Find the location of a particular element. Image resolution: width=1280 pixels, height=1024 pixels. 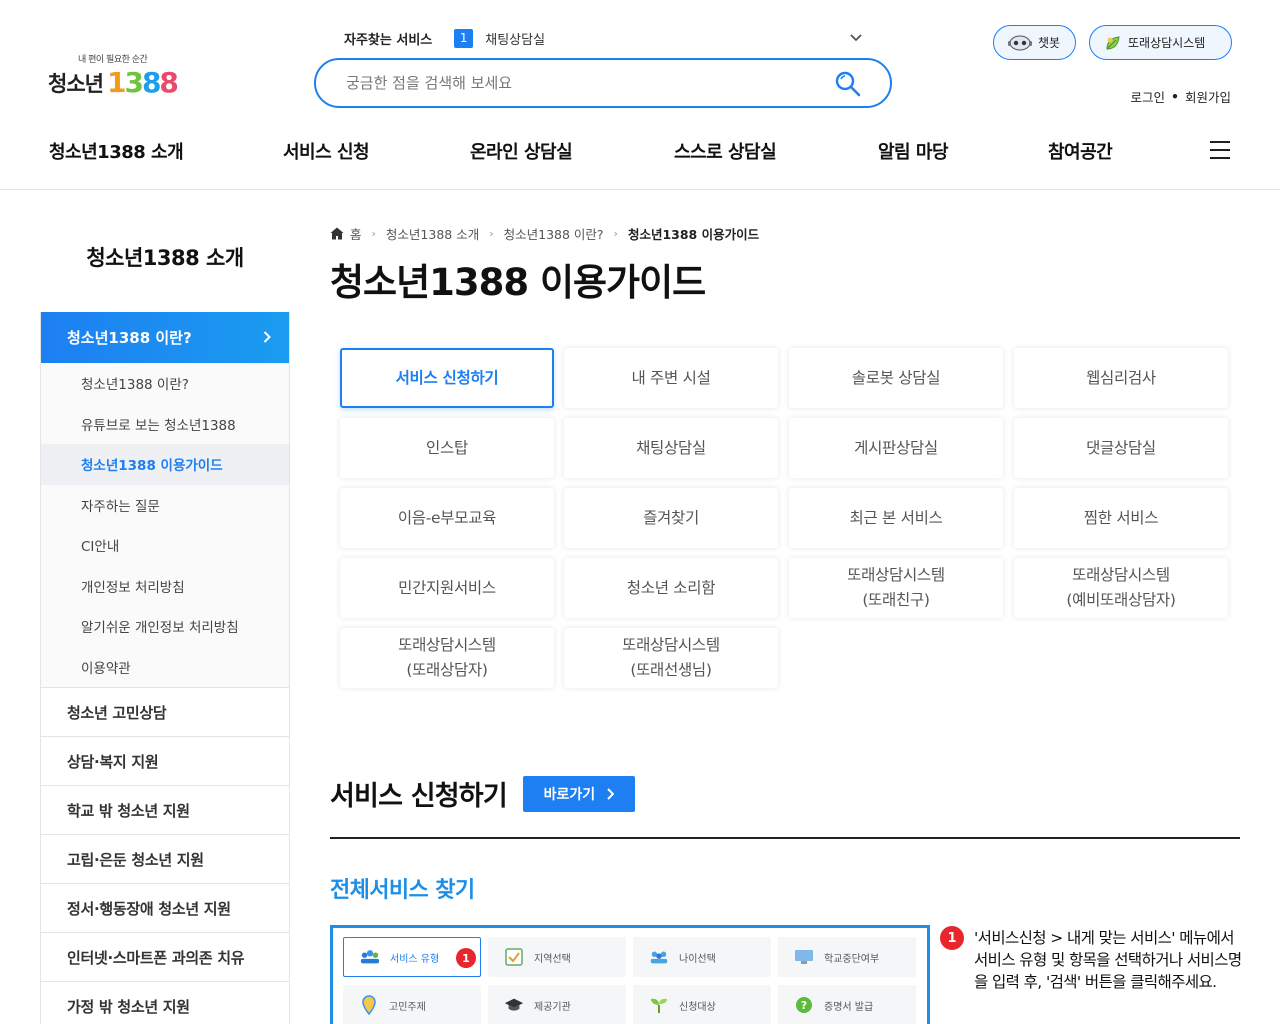

chatbot-label: 챗봇 is located at coordinates (1049, 43).